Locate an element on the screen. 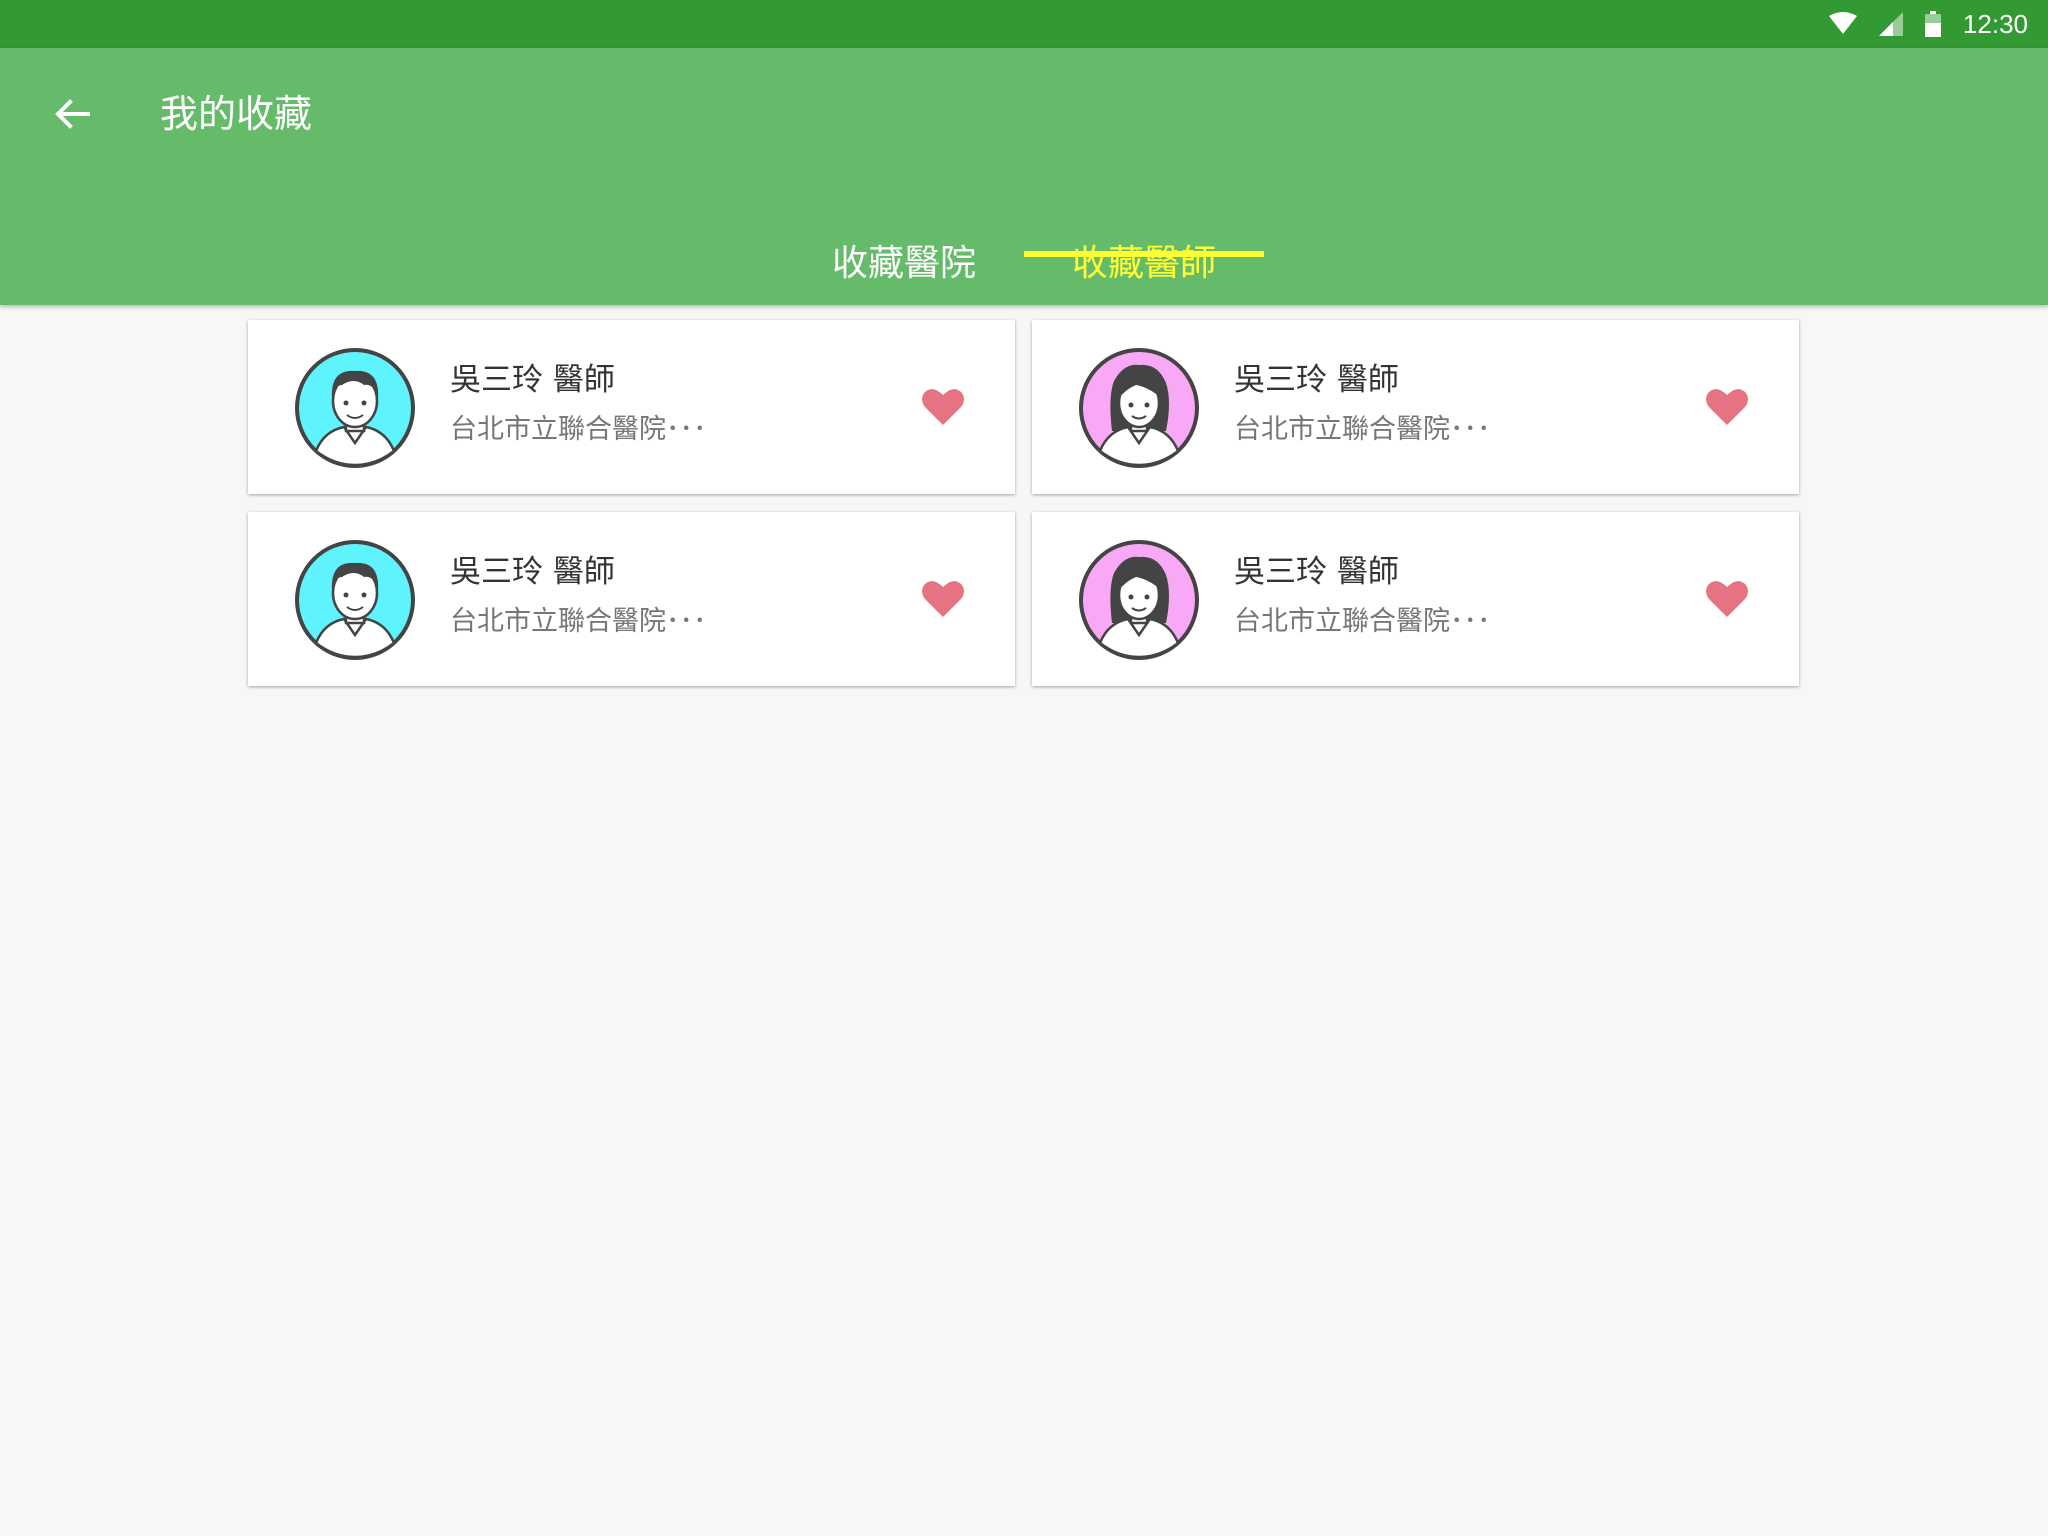  back-arrow-icon is located at coordinates (72, 114).